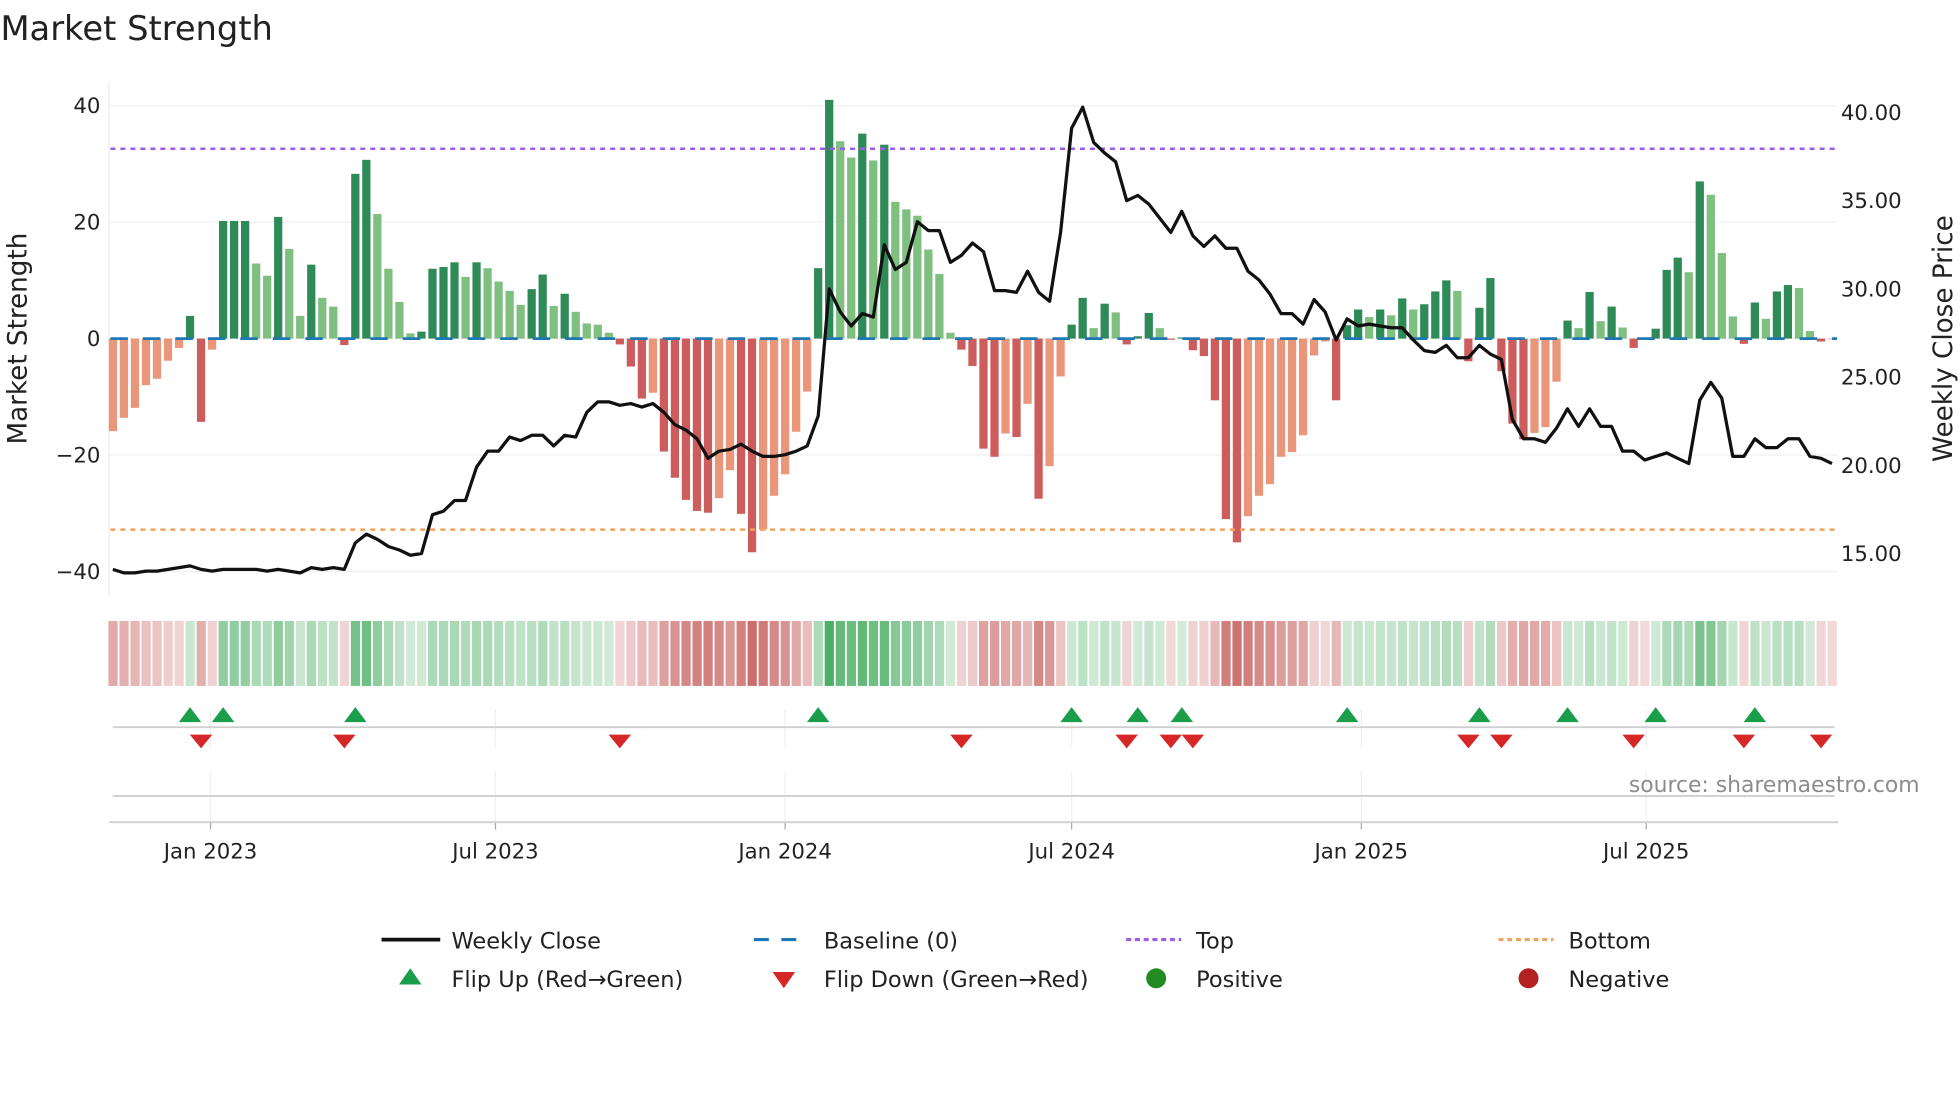 This screenshot has height=1102, width=1960. I want to click on positive-dot-icon, so click(1156, 978).